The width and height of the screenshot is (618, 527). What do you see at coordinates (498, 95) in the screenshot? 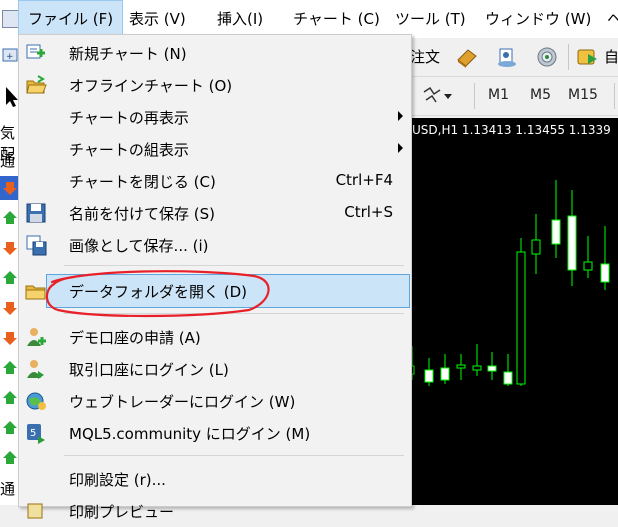
I see `timeframe-m1: M1` at bounding box center [498, 95].